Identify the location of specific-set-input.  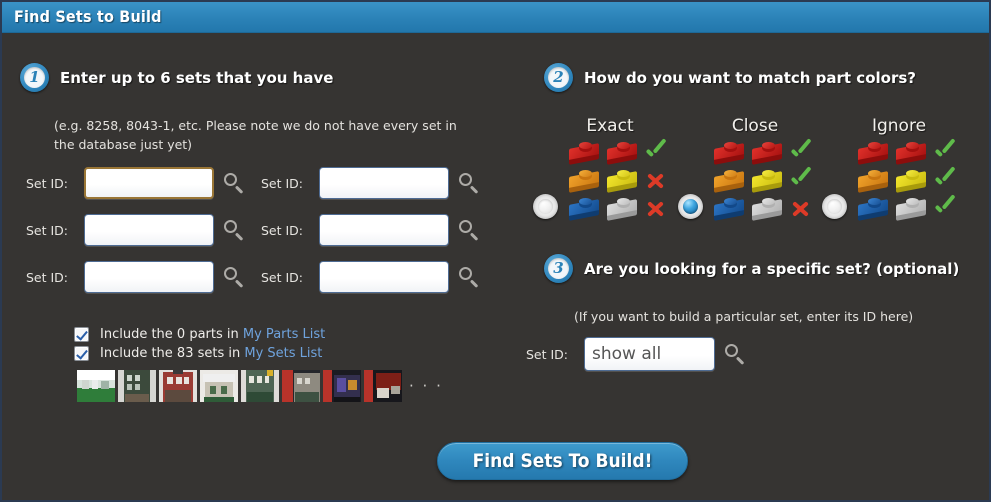
(649, 354).